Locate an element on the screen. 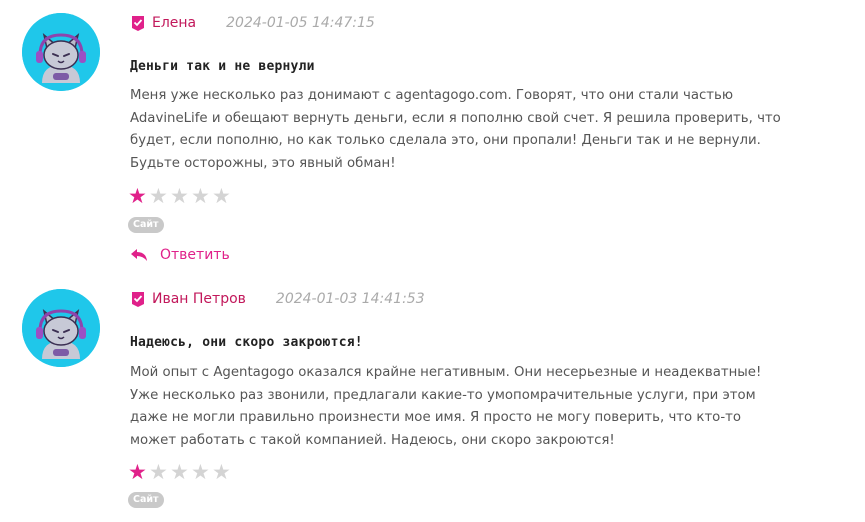  review-meta: Елена 2024-01-05 14:47:15 is located at coordinates (252, 23).